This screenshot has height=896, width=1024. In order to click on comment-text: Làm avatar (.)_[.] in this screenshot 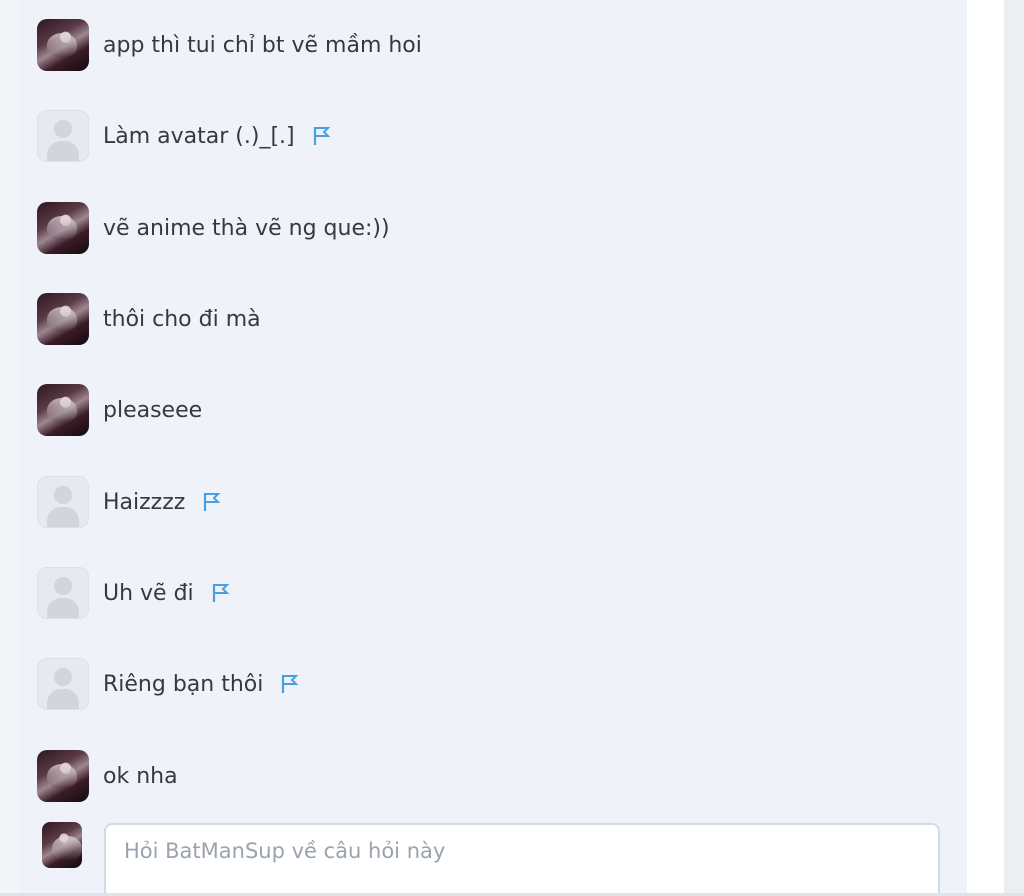, I will do `click(199, 136)`.